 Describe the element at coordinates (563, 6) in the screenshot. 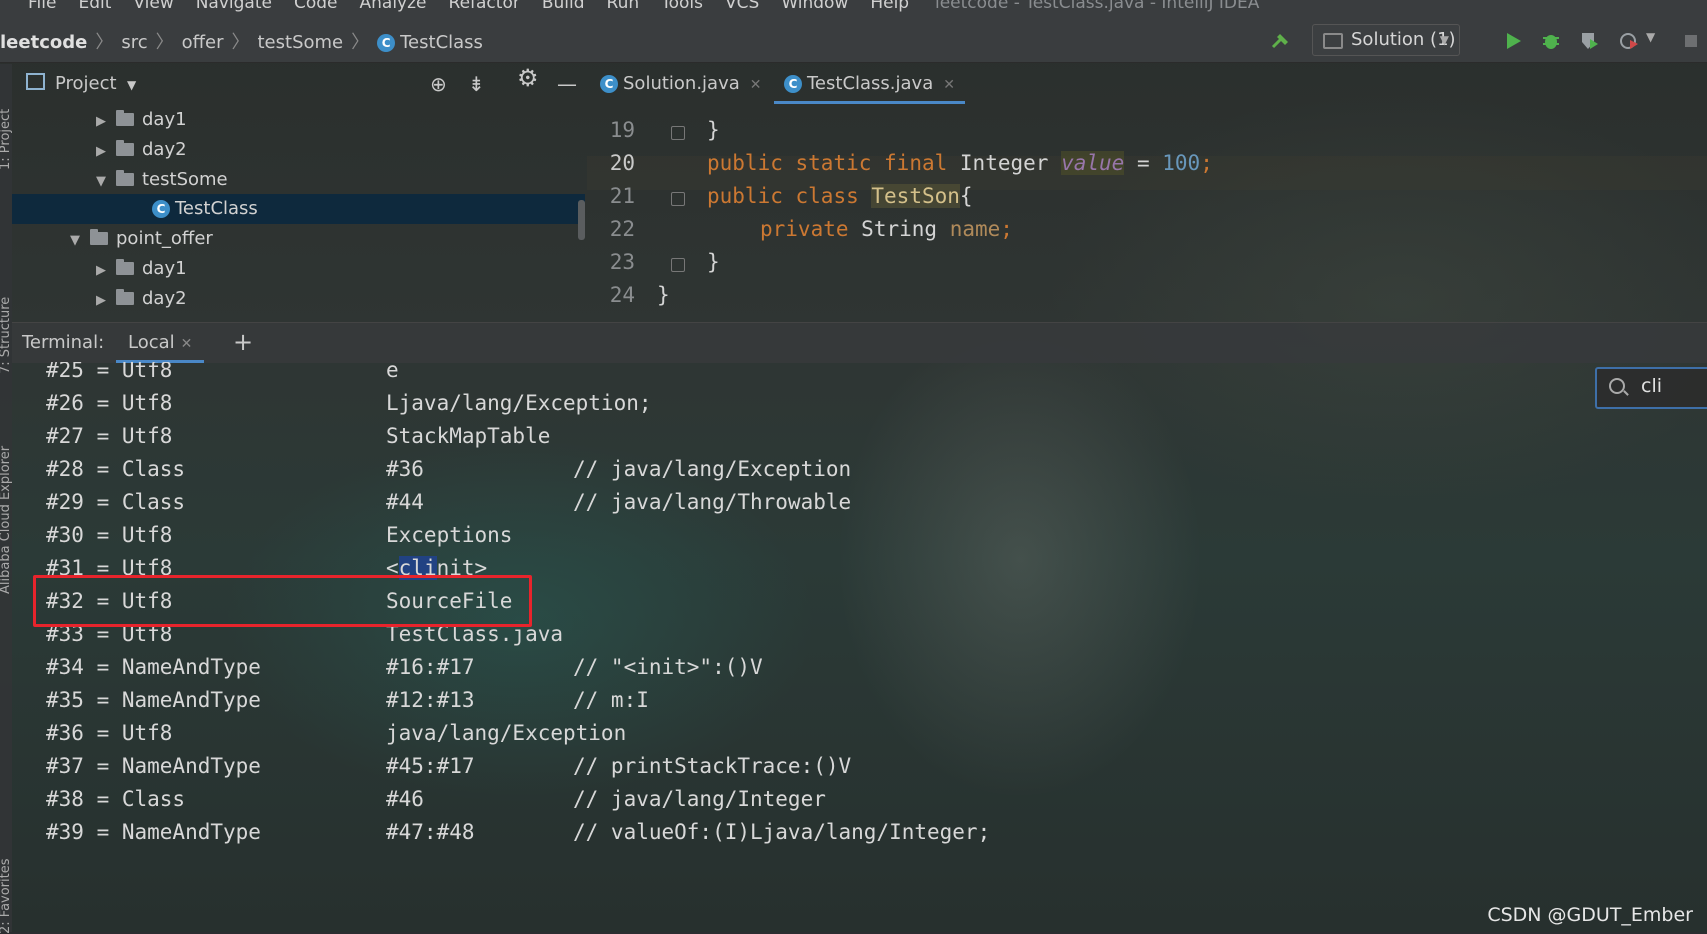

I see `menu-build: Build` at that location.